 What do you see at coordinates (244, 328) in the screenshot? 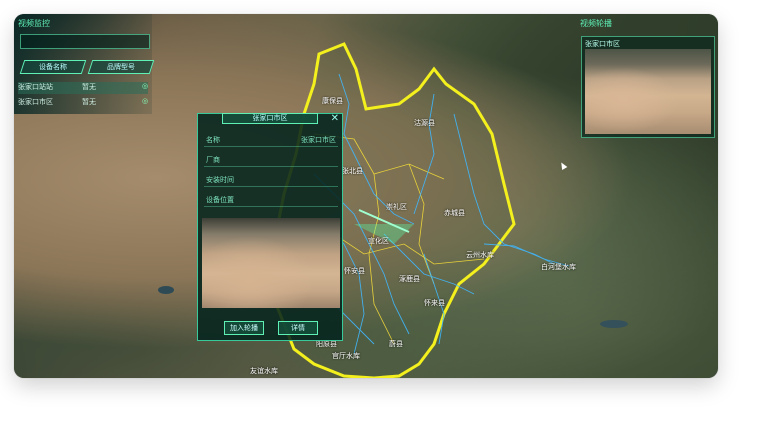
I see `add-to-carousel-button: 加入轮播` at bounding box center [244, 328].